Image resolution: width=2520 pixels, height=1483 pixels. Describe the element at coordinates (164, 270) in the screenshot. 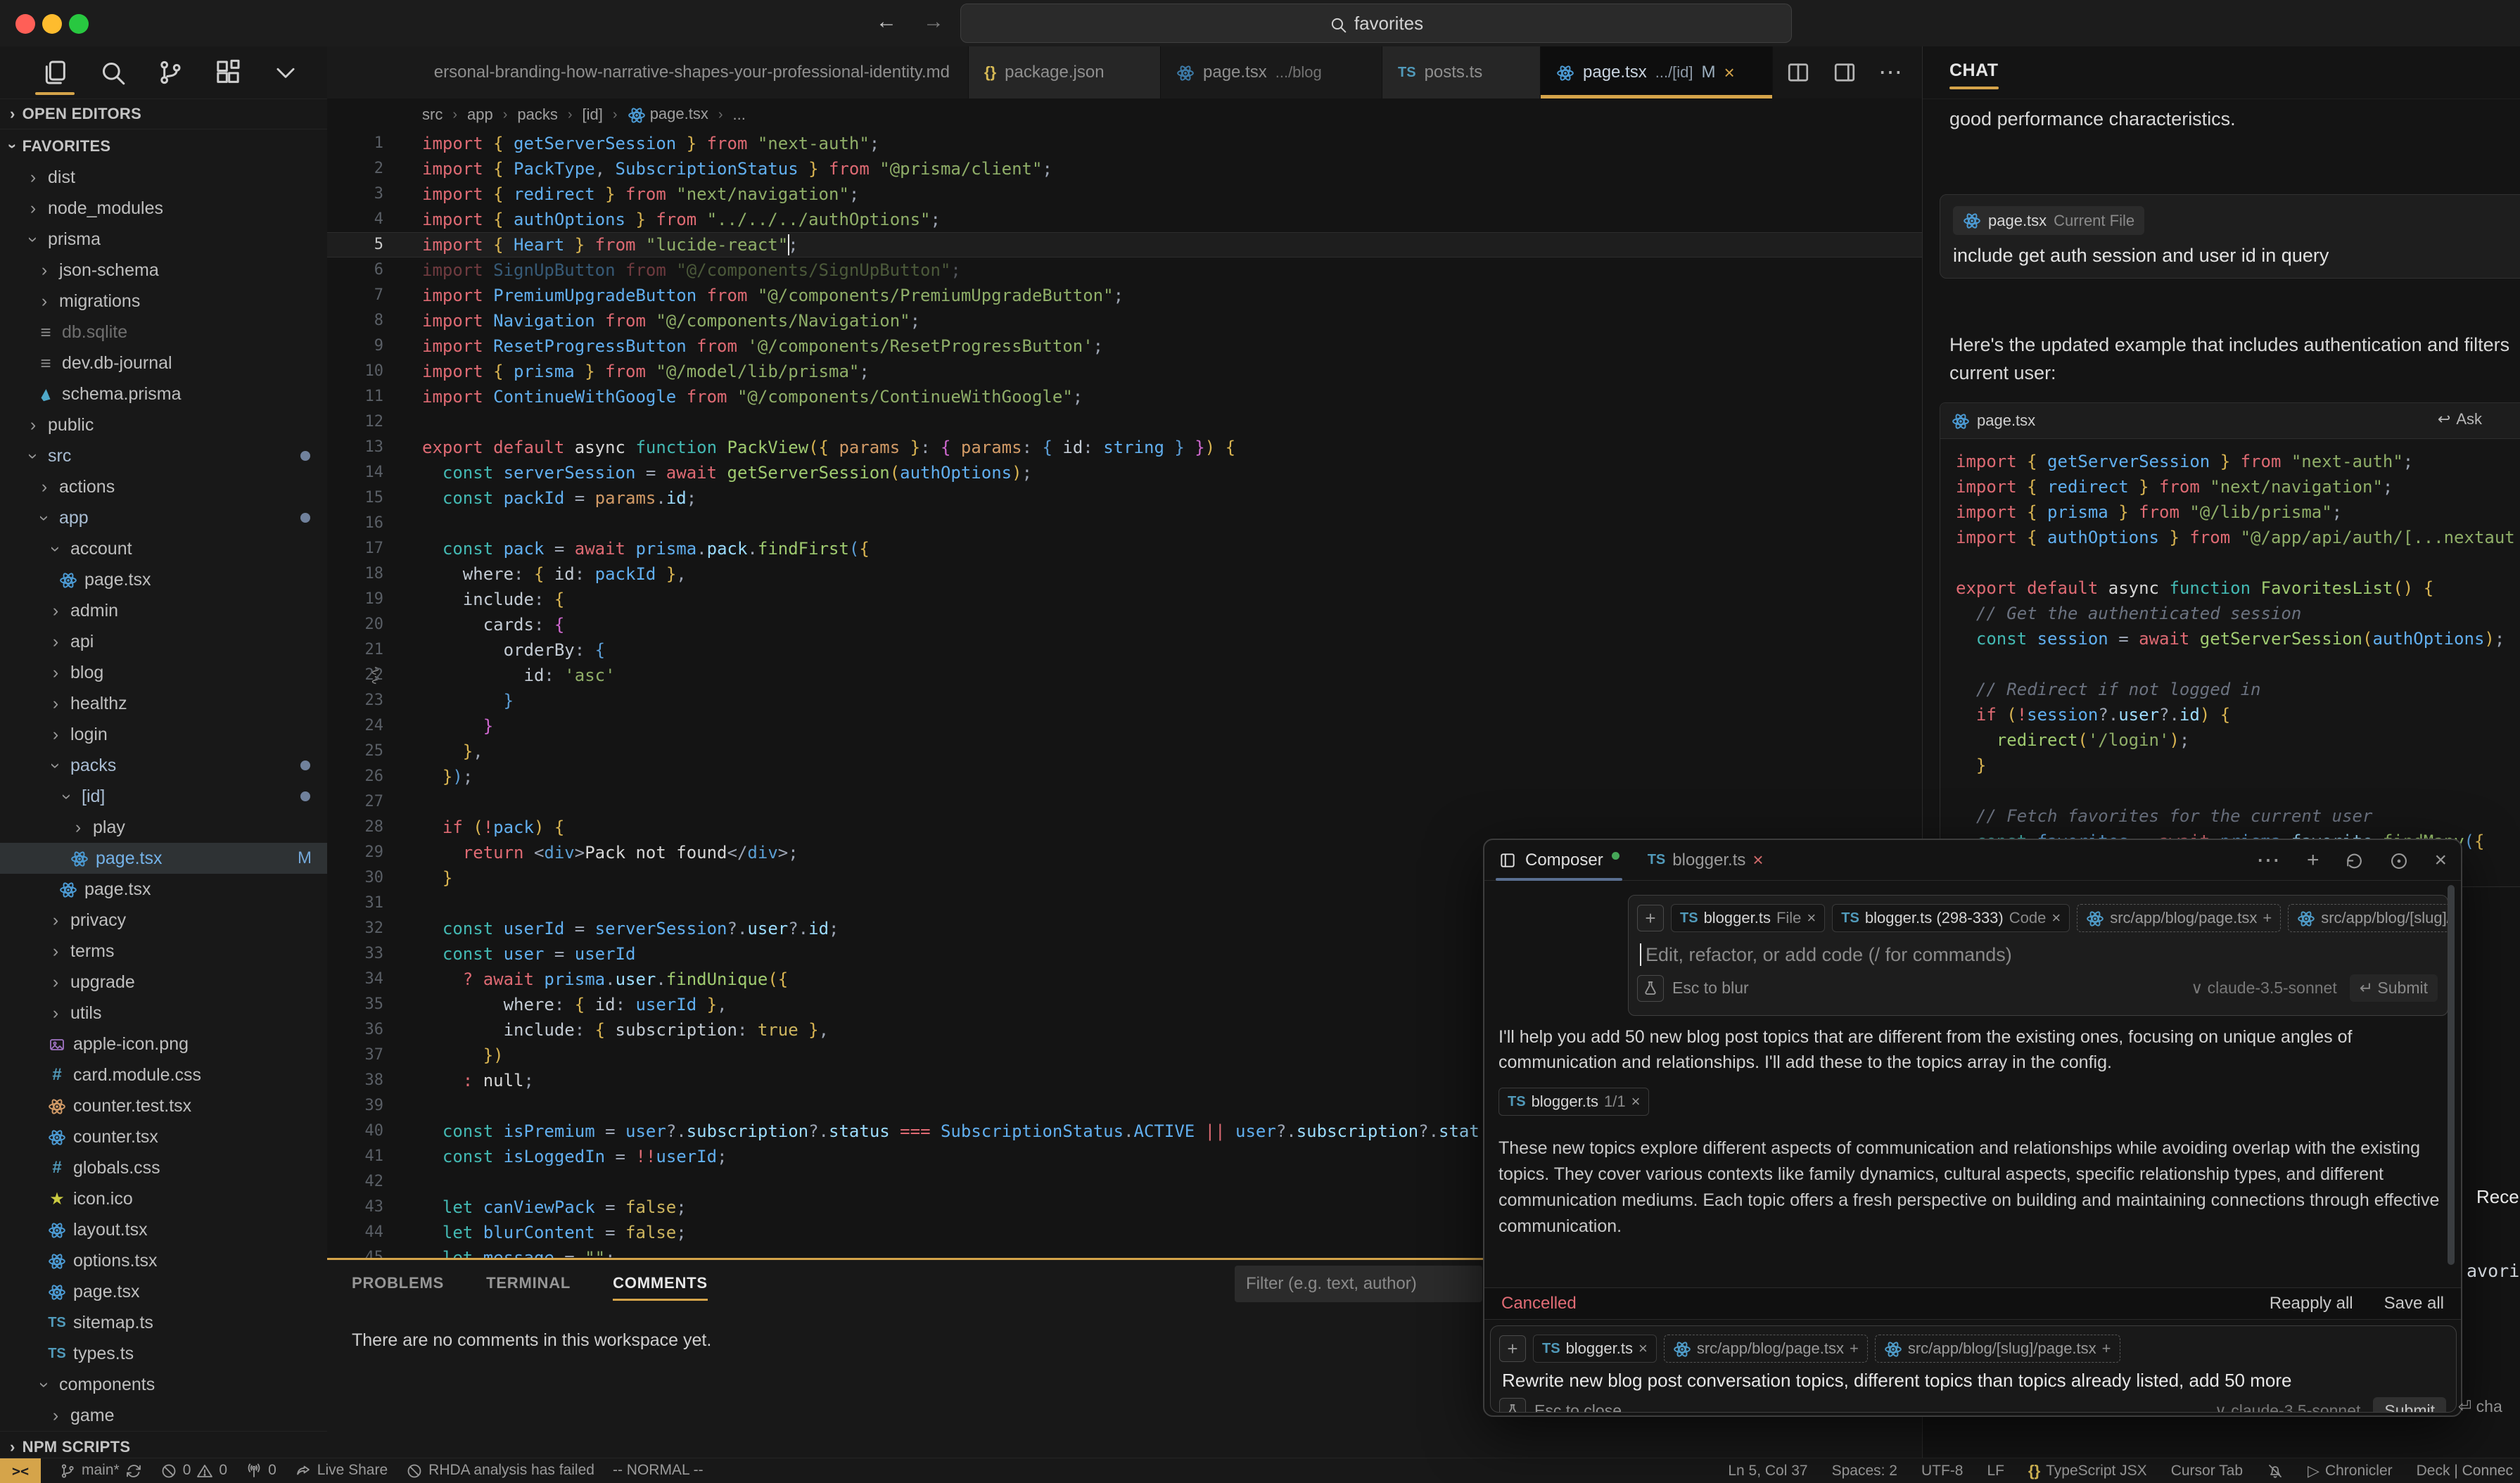

I see `tree-item-json-schema: › json-schema` at that location.